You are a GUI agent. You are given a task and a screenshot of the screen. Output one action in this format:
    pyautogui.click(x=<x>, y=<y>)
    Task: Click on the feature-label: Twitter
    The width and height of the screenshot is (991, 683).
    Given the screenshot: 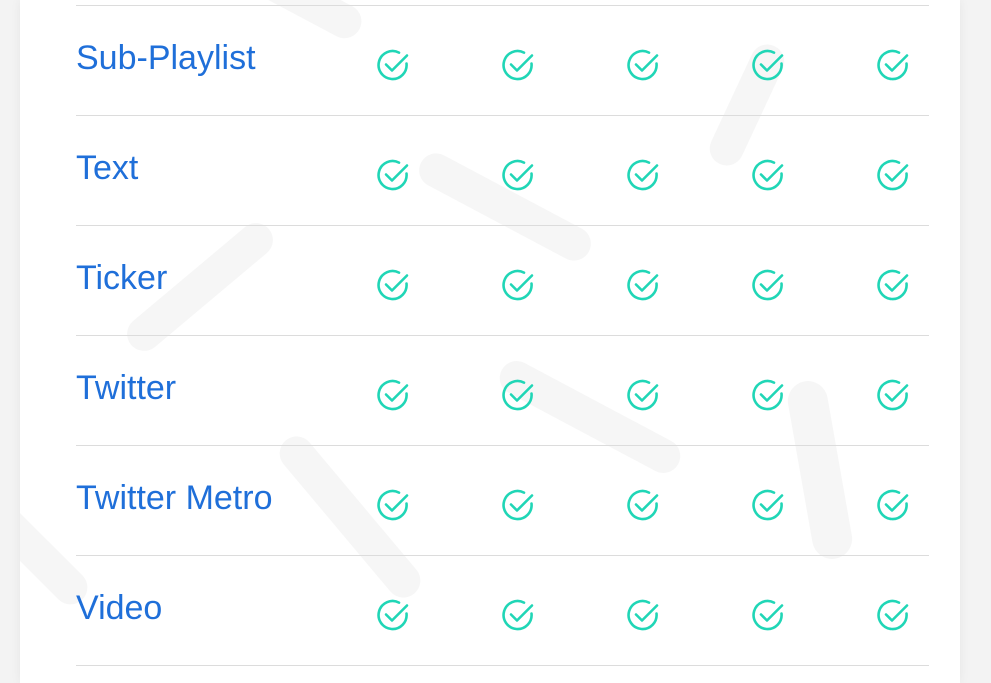 What is the action you would take?
    pyautogui.click(x=126, y=388)
    